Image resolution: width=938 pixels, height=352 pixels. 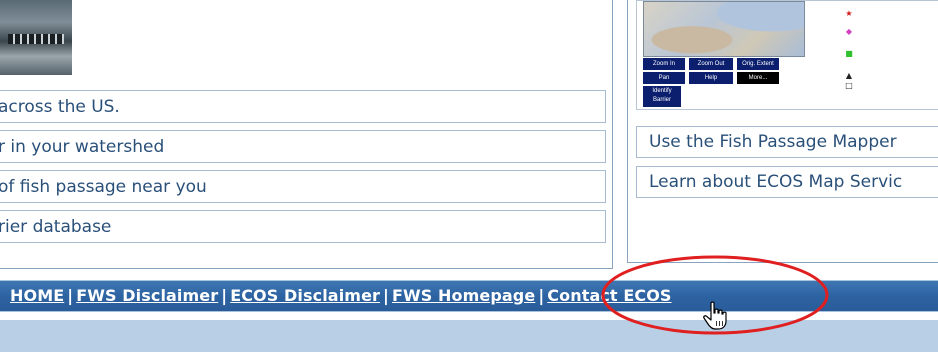 What do you see at coordinates (776, 182) in the screenshot?
I see `right-link-label: Learn about ECOS Map Servic` at bounding box center [776, 182].